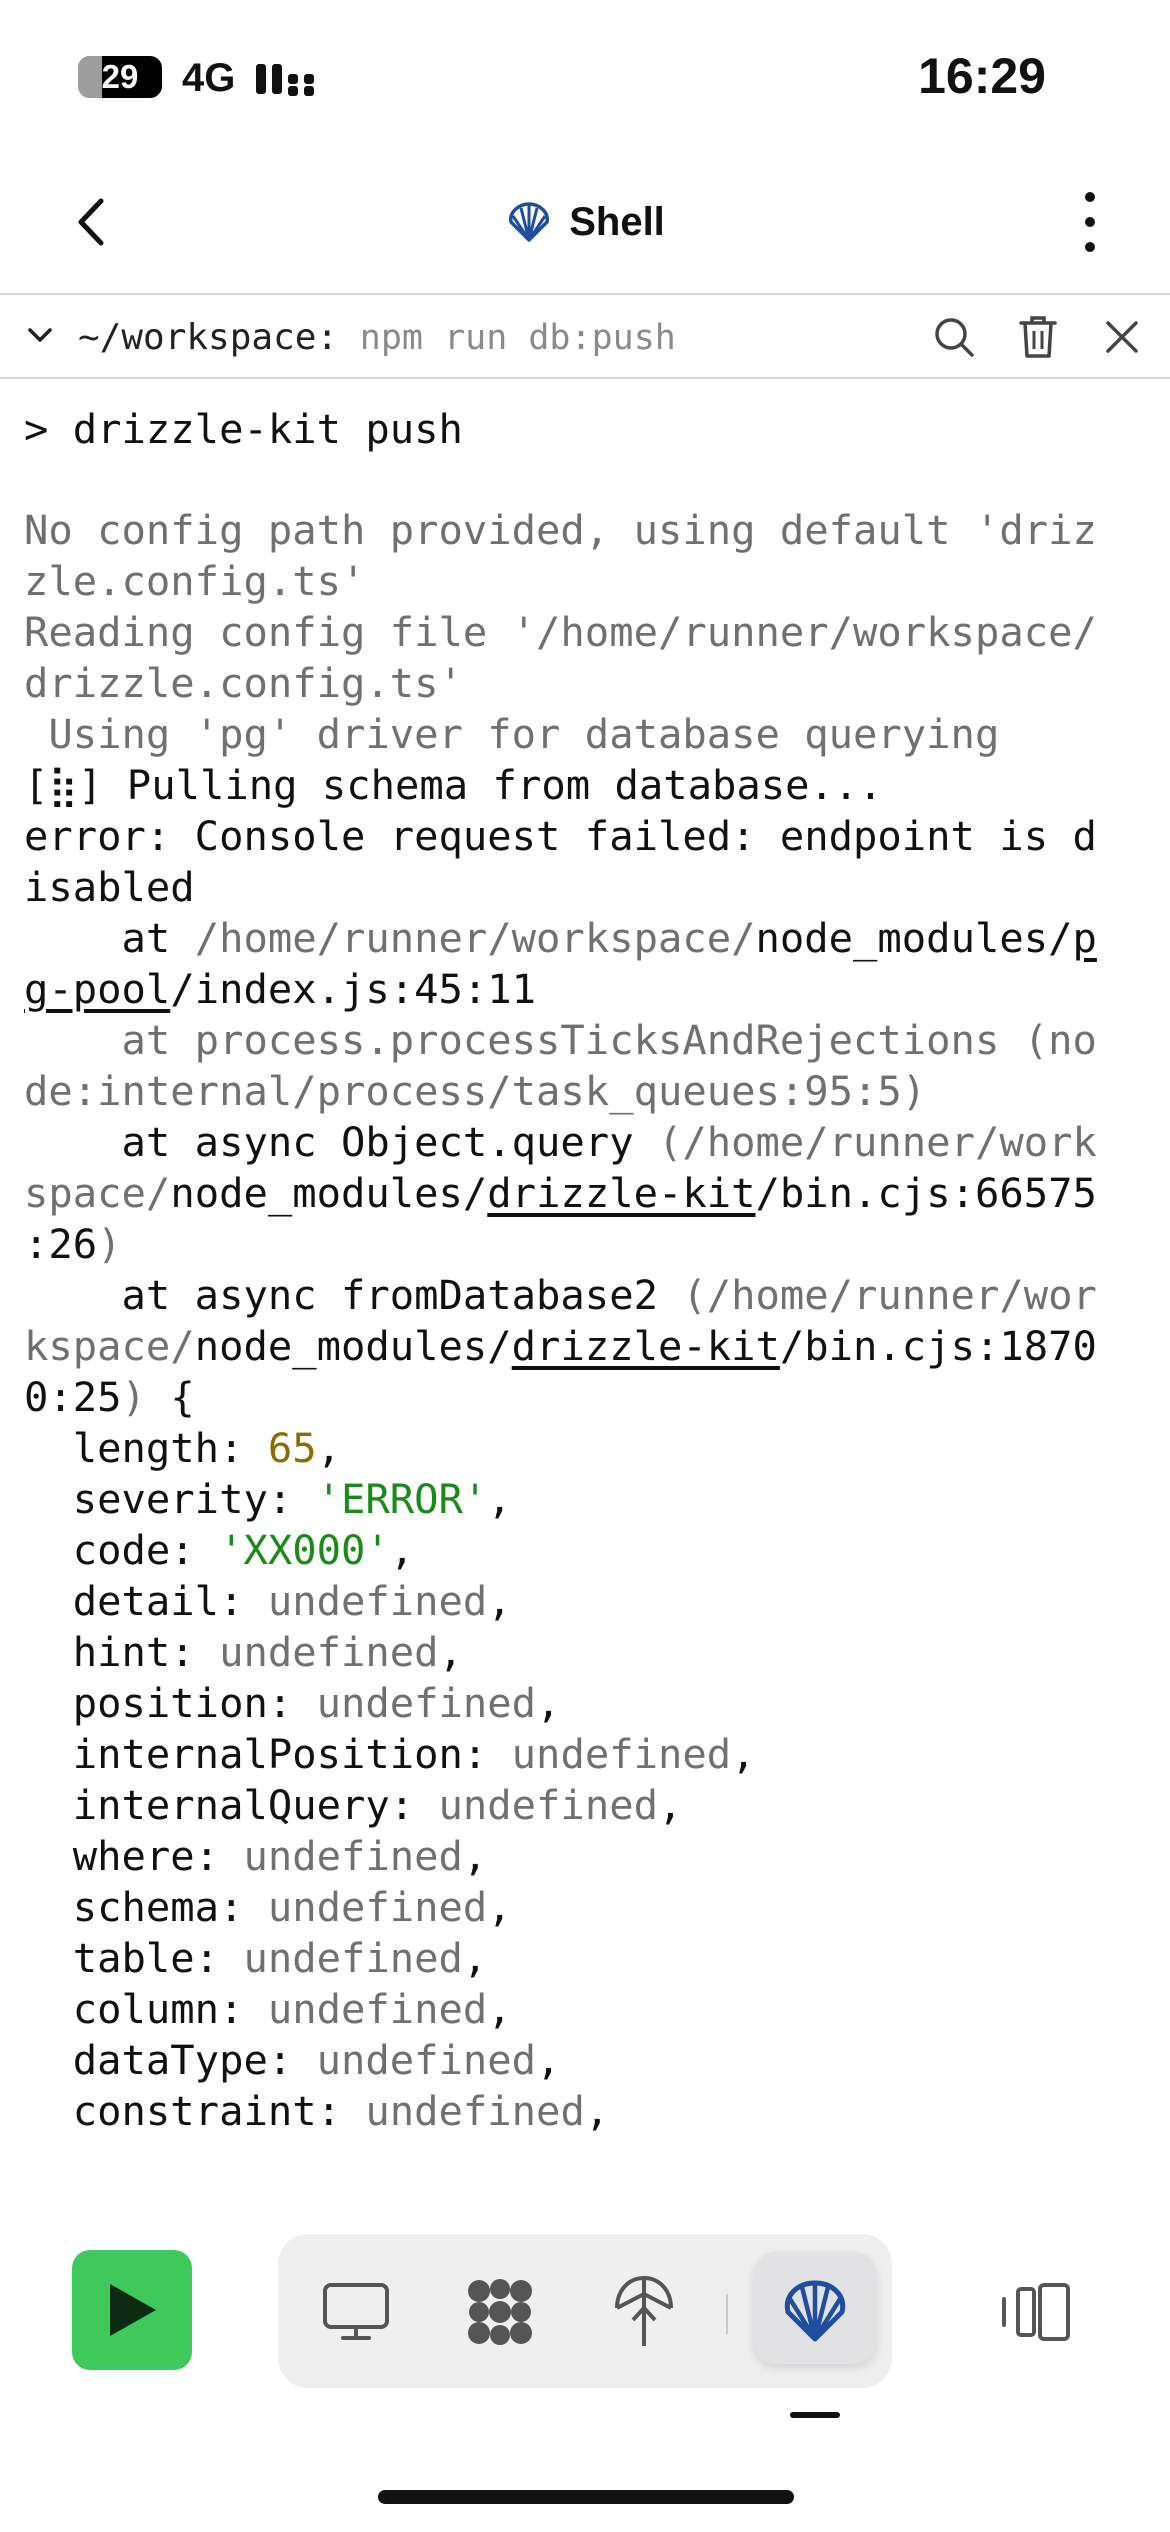 The width and height of the screenshot is (1170, 2532). I want to click on prop-line: schema: undefined,, so click(589, 1907).